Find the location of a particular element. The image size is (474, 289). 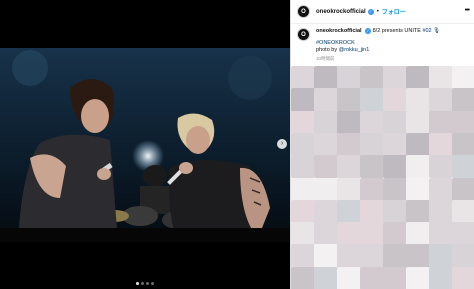

post-header: O oneokrockofficial ✓ • フォロー ••• is located at coordinates (382, 12).